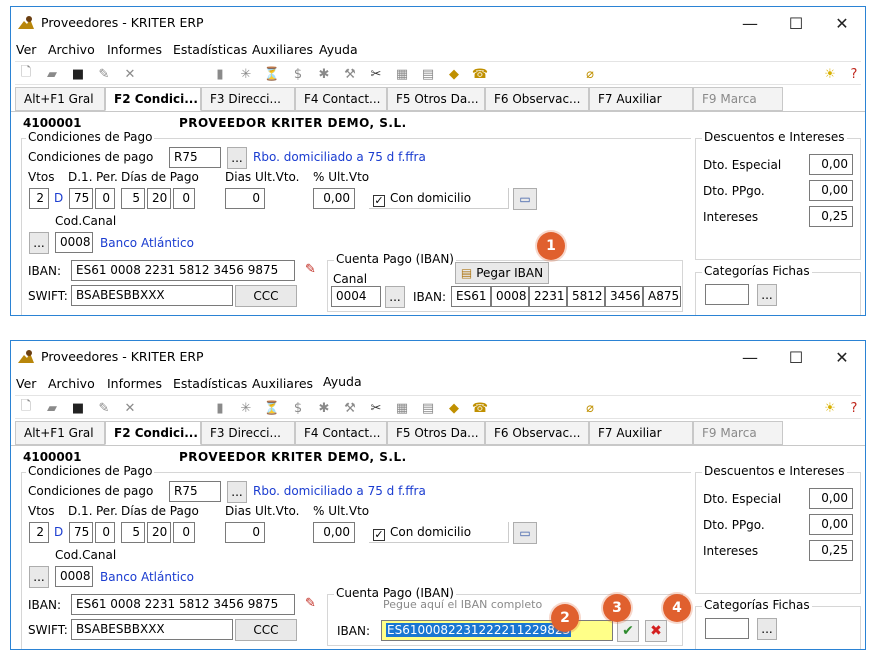  What do you see at coordinates (830, 408) in the screenshot?
I see `lightbulb-icon: ☀` at bounding box center [830, 408].